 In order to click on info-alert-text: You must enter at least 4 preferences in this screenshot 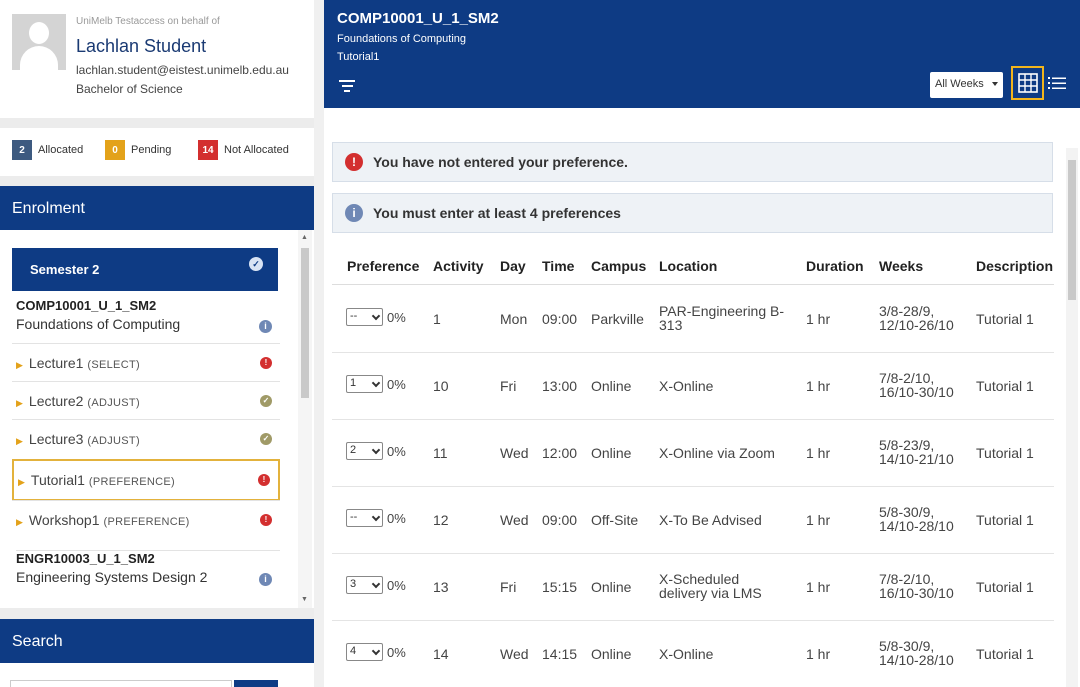, I will do `click(497, 213)`.